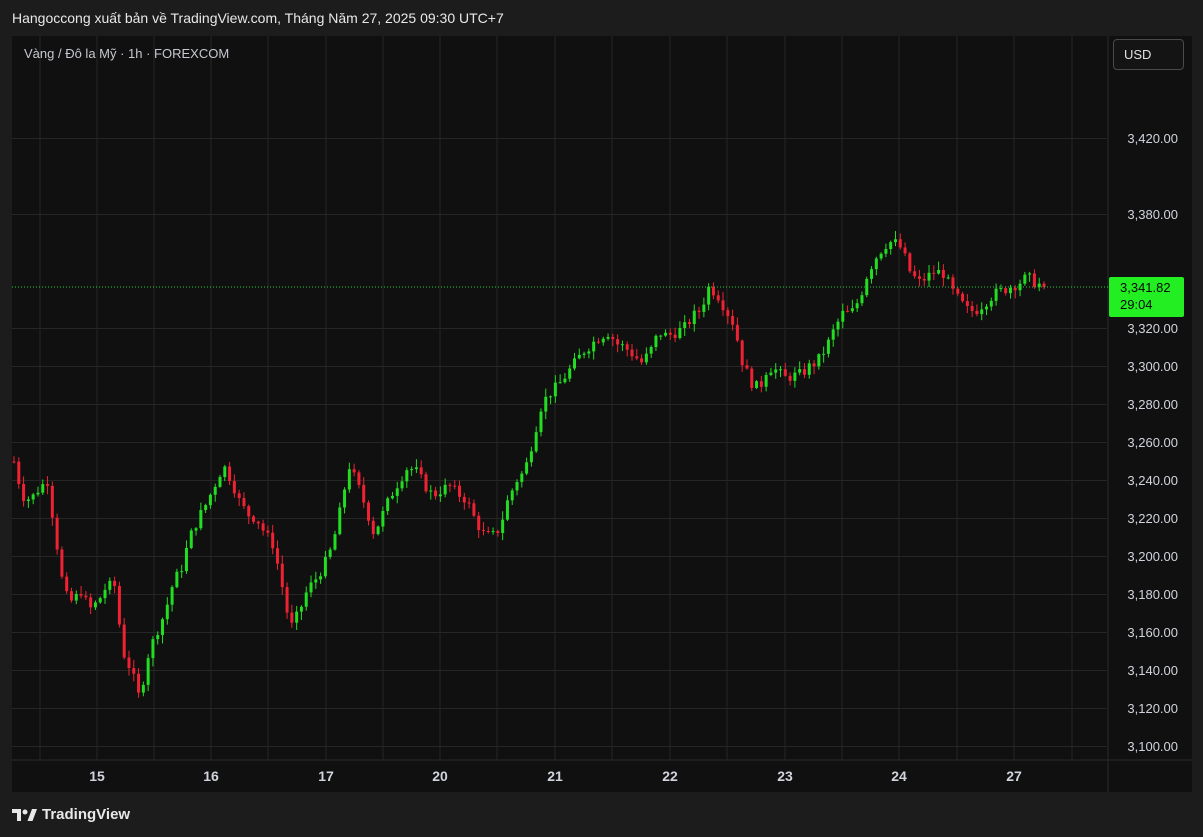 Image resolution: width=1203 pixels, height=837 pixels. What do you see at coordinates (1152, 556) in the screenshot?
I see `y-tick-label: 3,200.00` at bounding box center [1152, 556].